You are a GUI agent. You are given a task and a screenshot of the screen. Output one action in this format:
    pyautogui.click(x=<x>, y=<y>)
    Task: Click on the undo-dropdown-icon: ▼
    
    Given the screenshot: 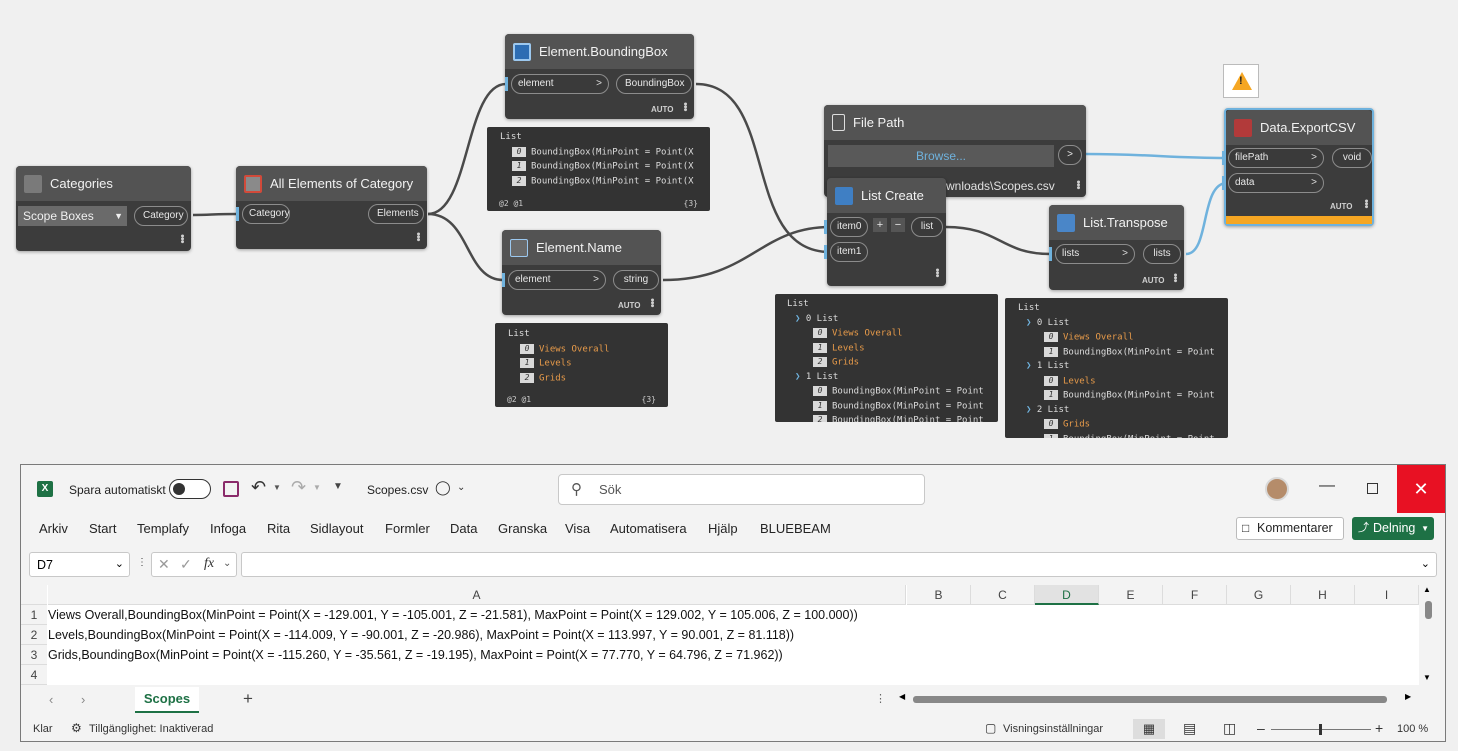 What is the action you would take?
    pyautogui.click(x=277, y=487)
    